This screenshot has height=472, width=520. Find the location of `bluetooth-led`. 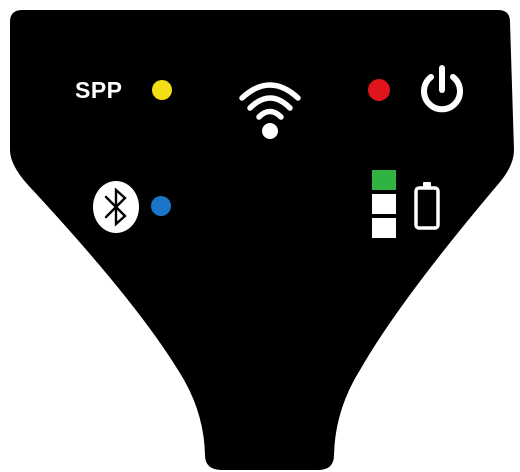

bluetooth-led is located at coordinates (161, 206).